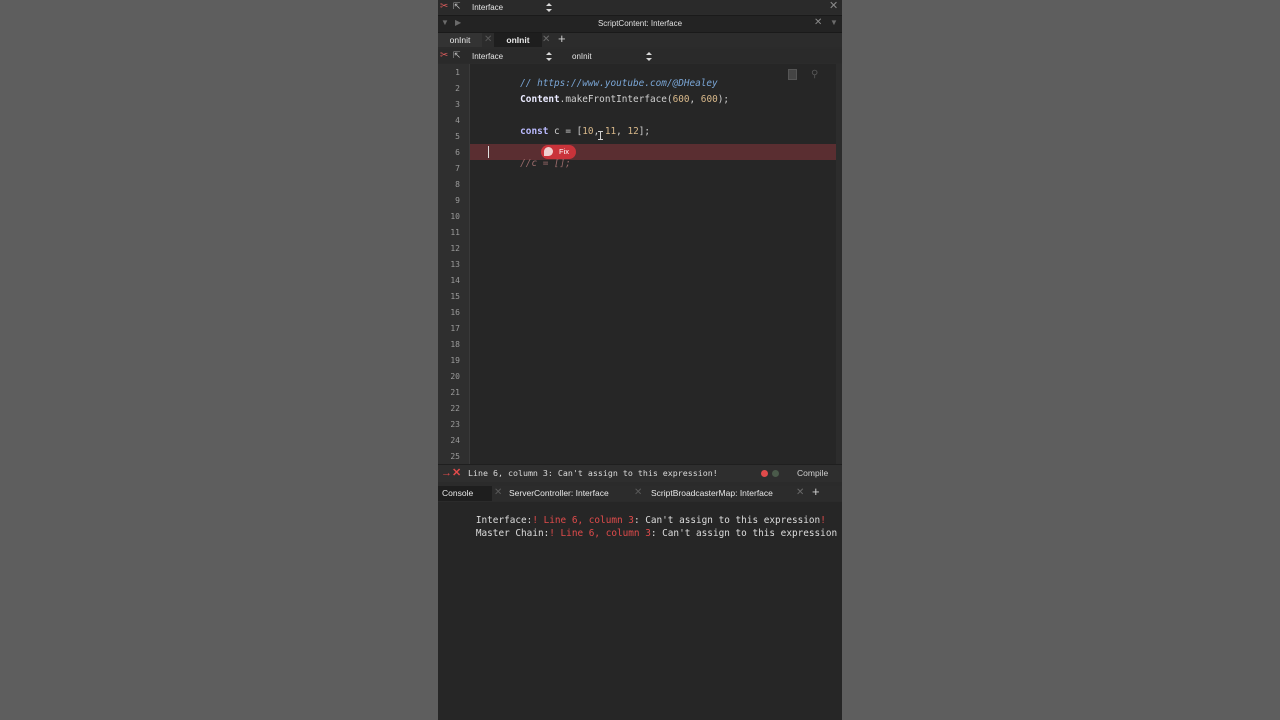 This screenshot has width=1280, height=720. What do you see at coordinates (833, 6) in the screenshot?
I see `close-icon: ✕` at bounding box center [833, 6].